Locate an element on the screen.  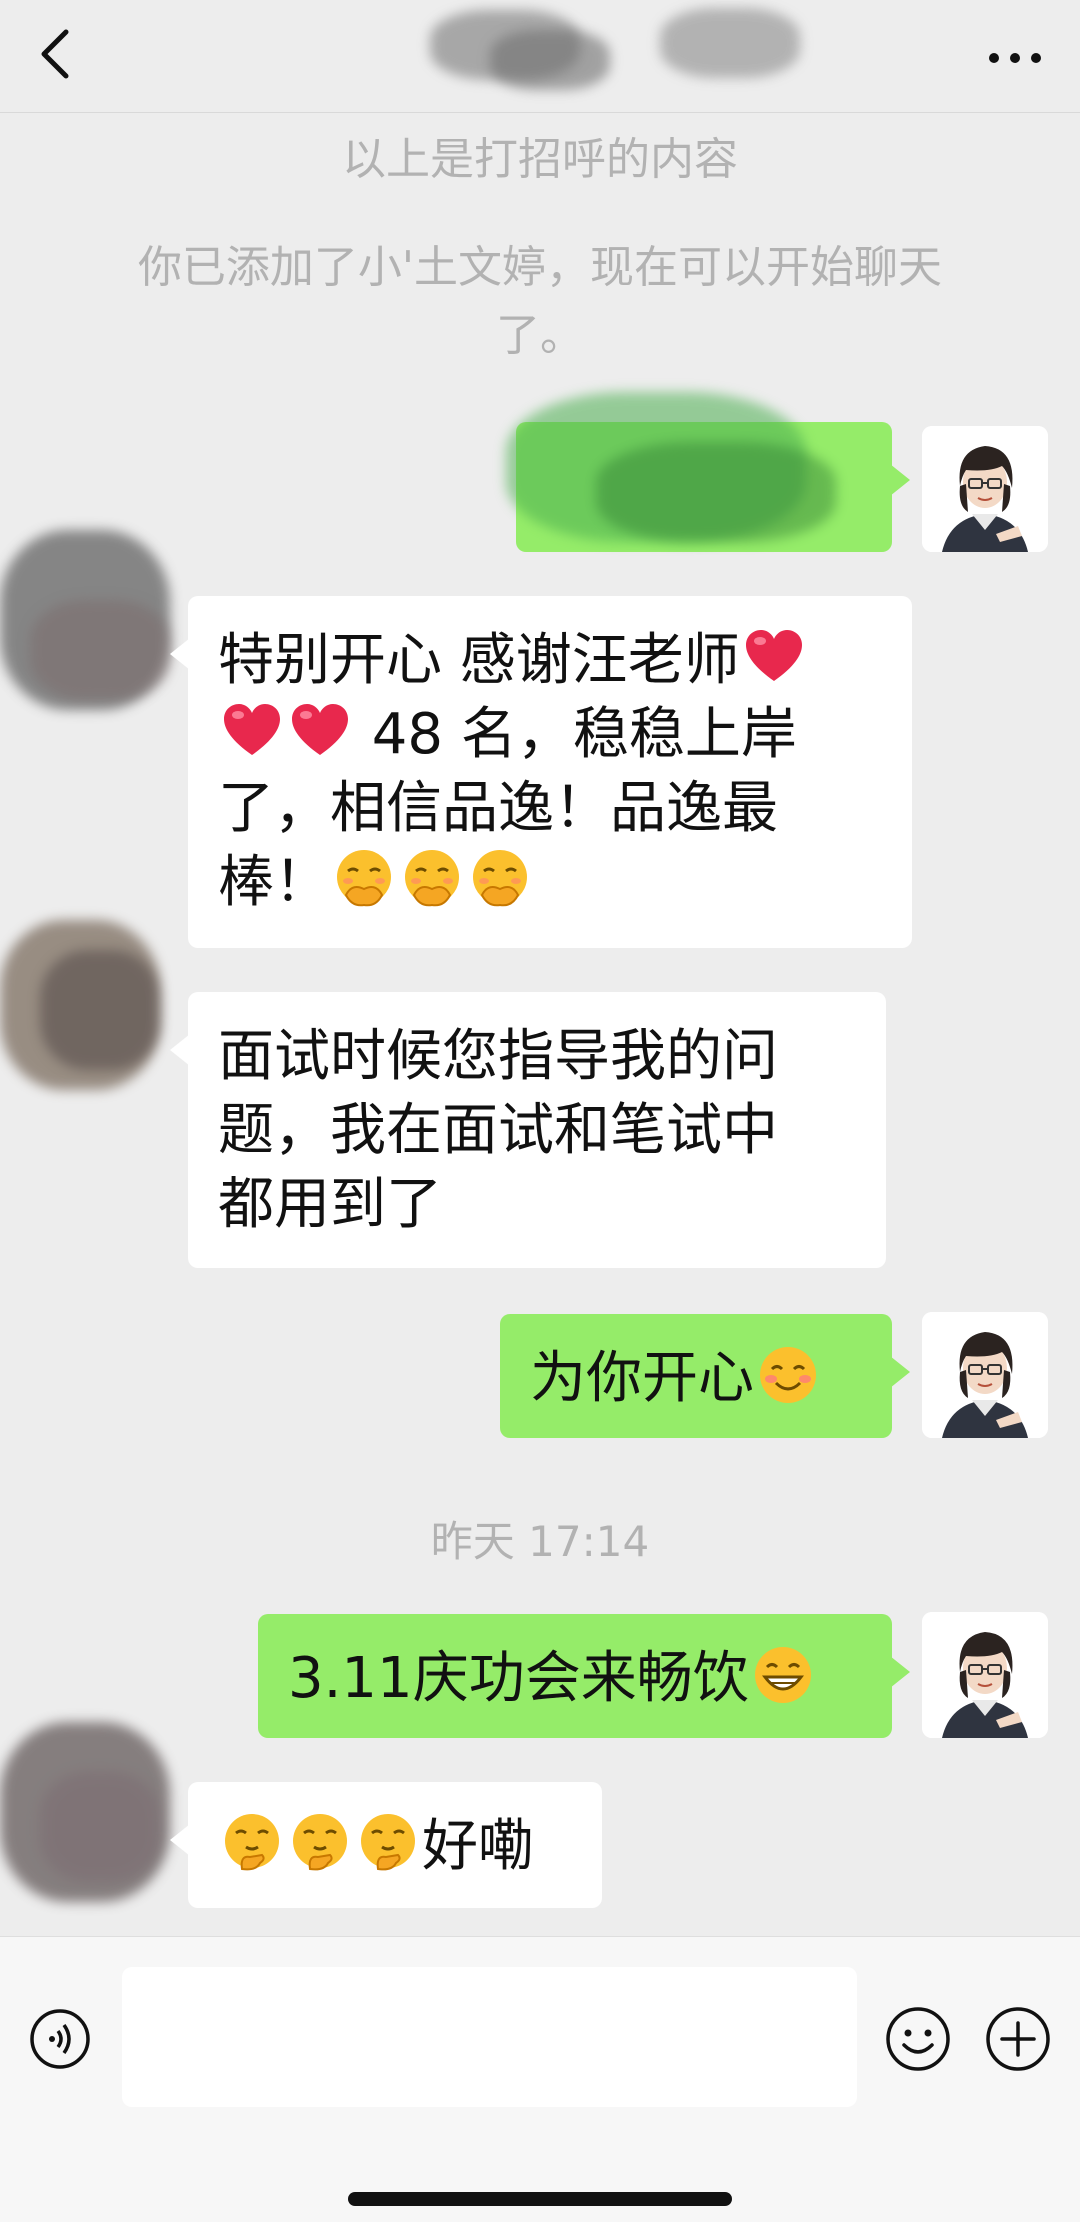
chevron-left-icon is located at coordinates (55, 54).